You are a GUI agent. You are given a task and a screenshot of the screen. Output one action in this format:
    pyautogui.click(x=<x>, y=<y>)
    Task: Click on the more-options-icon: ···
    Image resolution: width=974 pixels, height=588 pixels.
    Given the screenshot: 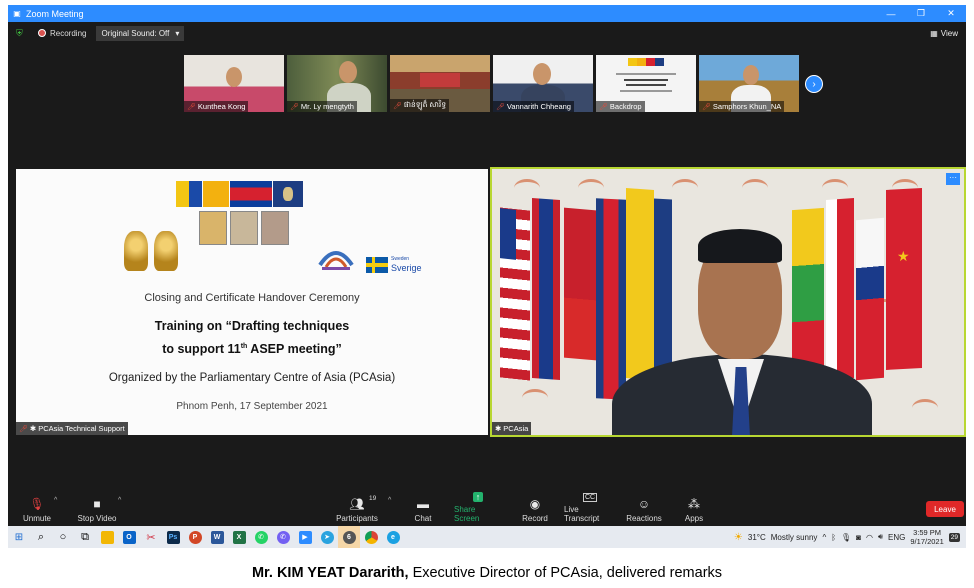 What is the action you would take?
    pyautogui.click(x=953, y=179)
    